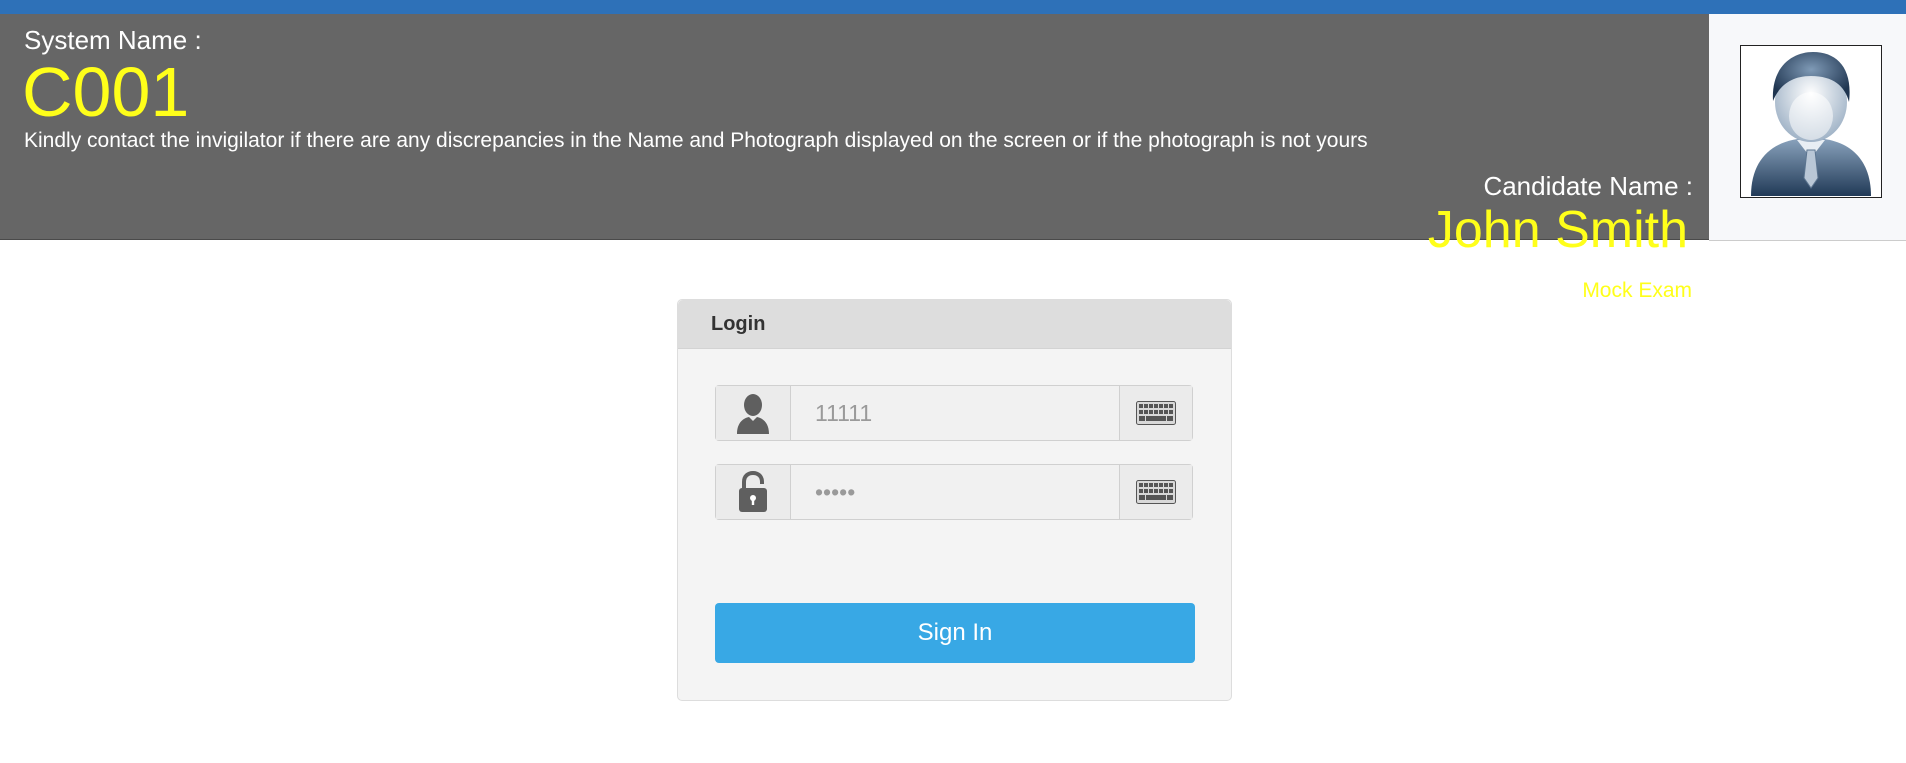 This screenshot has height=763, width=1906. I want to click on password-input, so click(955, 492).